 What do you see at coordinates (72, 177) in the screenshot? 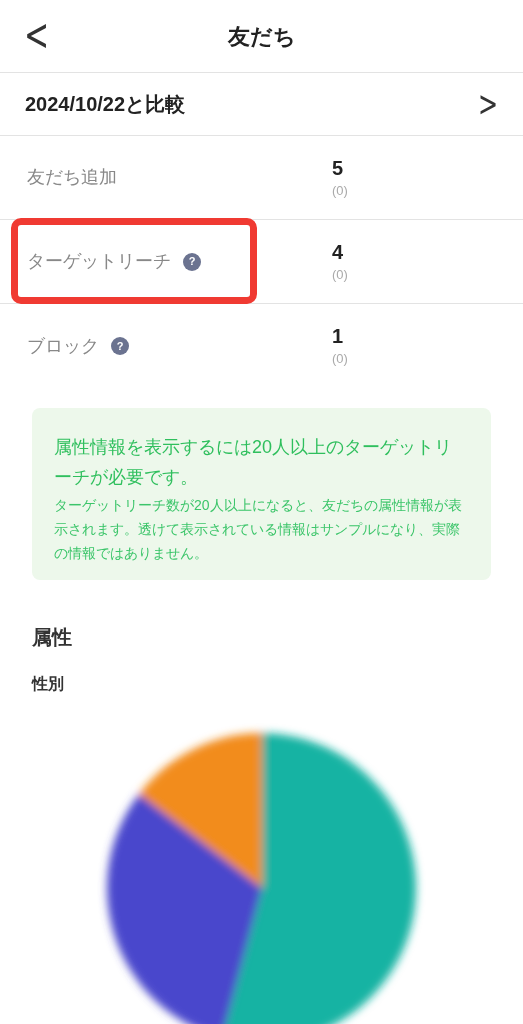
I see `stat-label: 友だち追加` at bounding box center [72, 177].